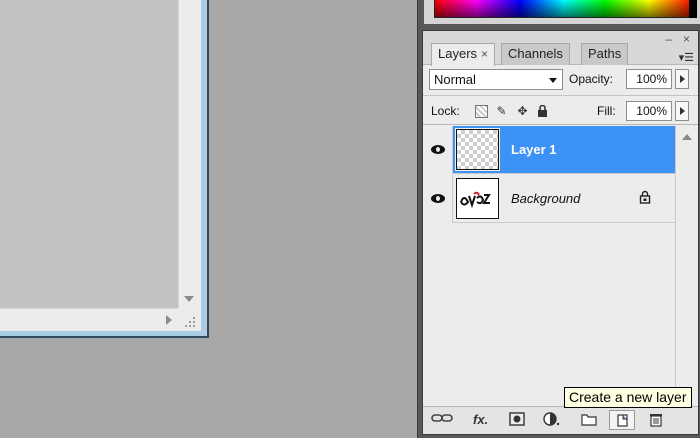  What do you see at coordinates (668, 39) in the screenshot?
I see `collapse-icon: –` at bounding box center [668, 39].